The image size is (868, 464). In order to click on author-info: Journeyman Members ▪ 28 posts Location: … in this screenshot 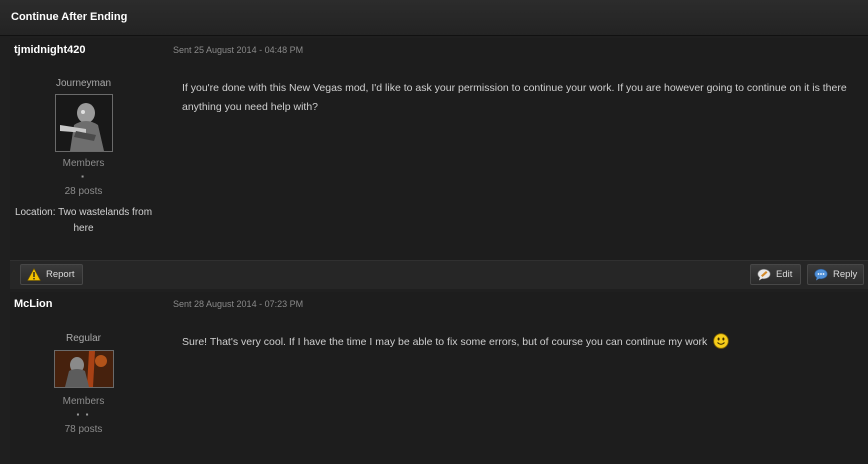, I will do `click(83, 157)`.